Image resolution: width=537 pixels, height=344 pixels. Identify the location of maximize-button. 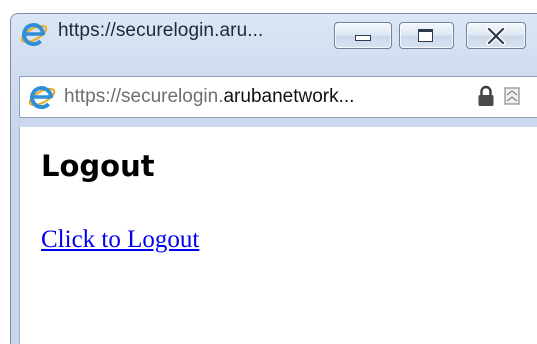
(426, 35).